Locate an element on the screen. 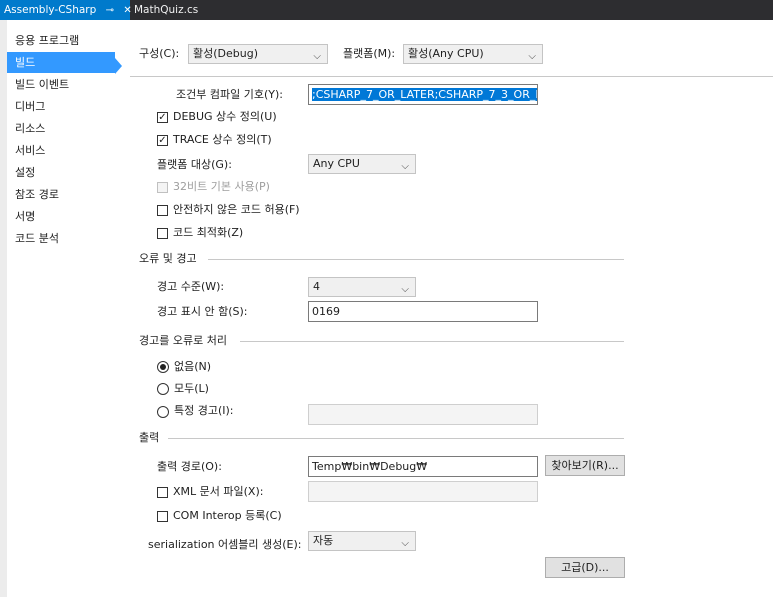 This screenshot has height=597, width=773. nav-item-application: 응용 프로그램 is located at coordinates (61, 40).